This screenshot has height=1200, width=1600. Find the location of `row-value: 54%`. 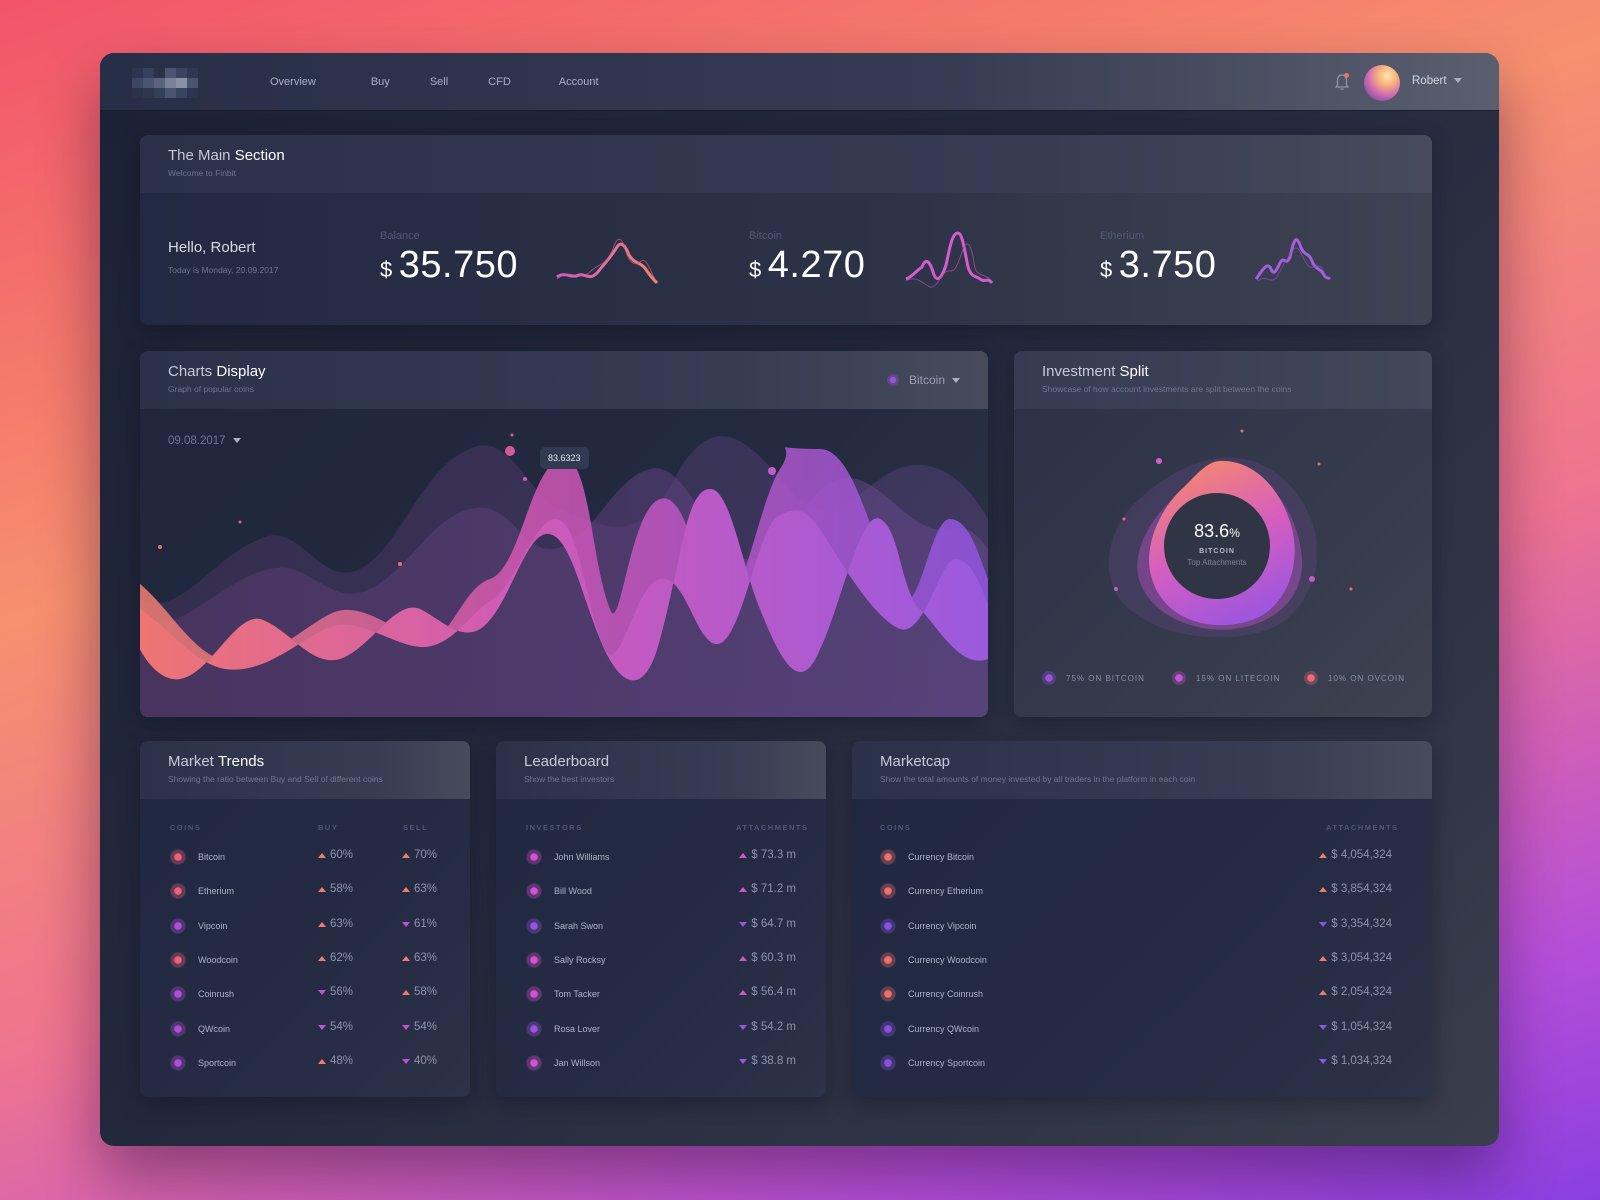

row-value: 54% is located at coordinates (419, 1027).